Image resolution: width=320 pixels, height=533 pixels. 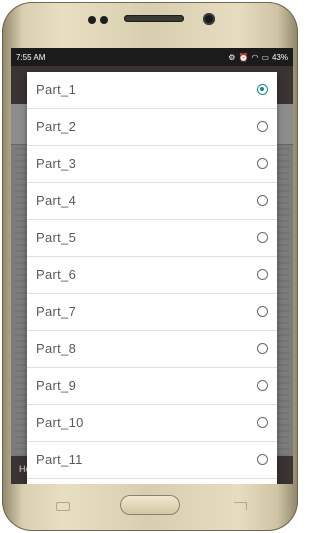 What do you see at coordinates (31, 57) in the screenshot?
I see `status-time: 7:55 AM` at bounding box center [31, 57].